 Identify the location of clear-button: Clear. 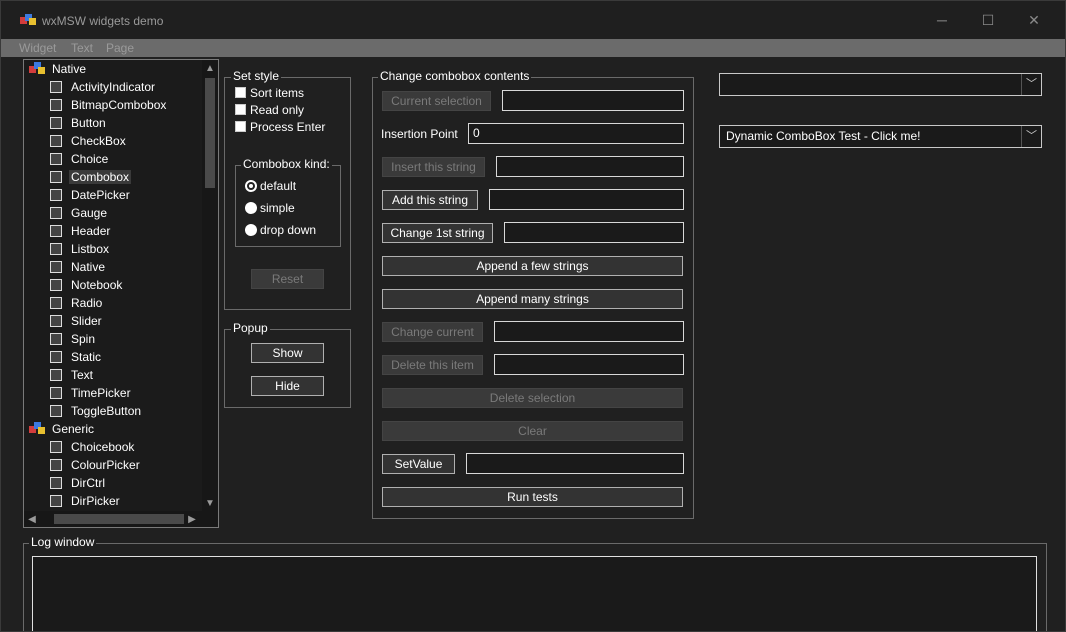
(532, 431).